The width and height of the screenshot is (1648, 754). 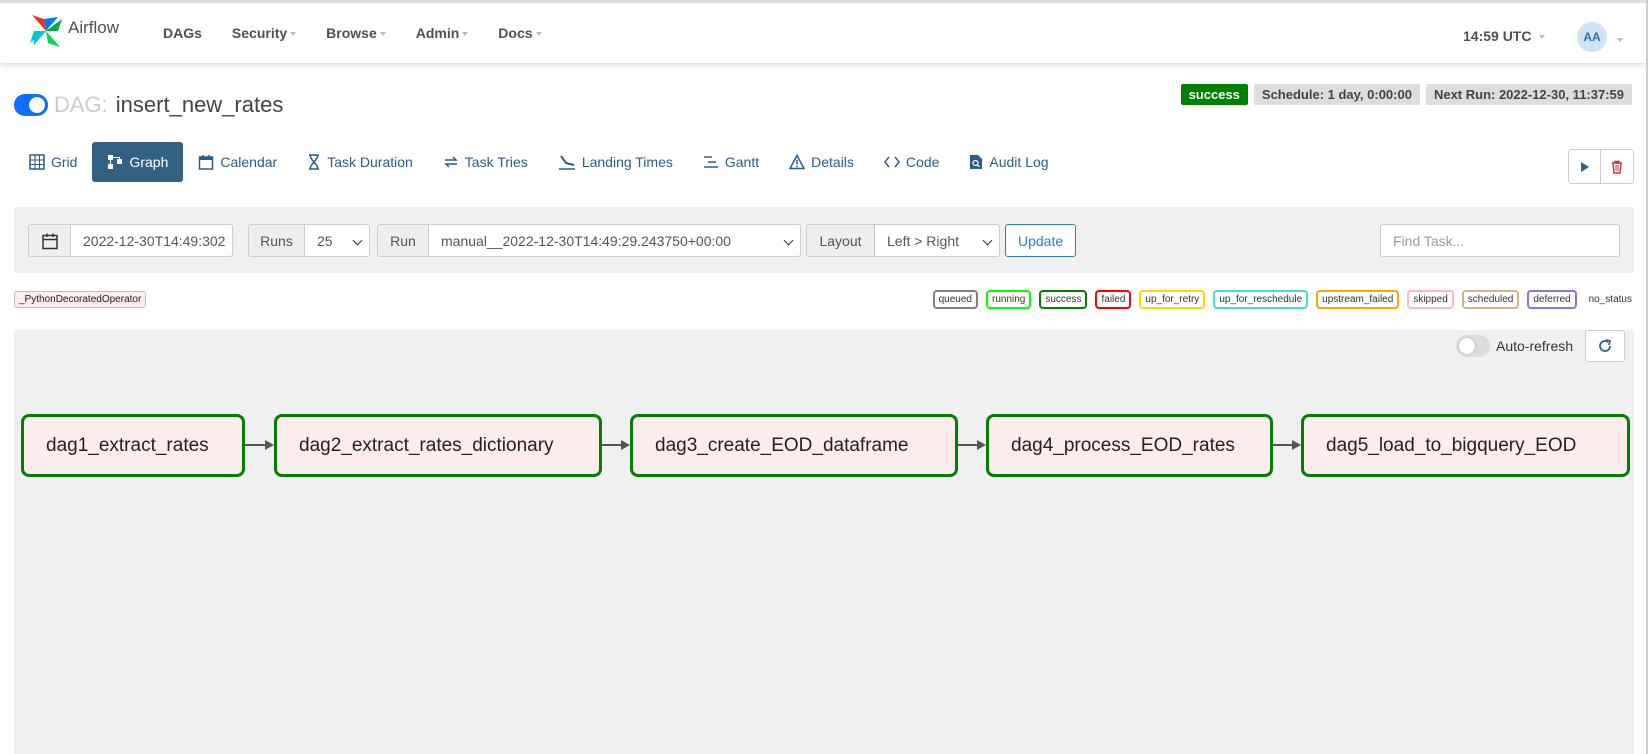 What do you see at coordinates (337, 240) in the screenshot?
I see `runs-select: 25` at bounding box center [337, 240].